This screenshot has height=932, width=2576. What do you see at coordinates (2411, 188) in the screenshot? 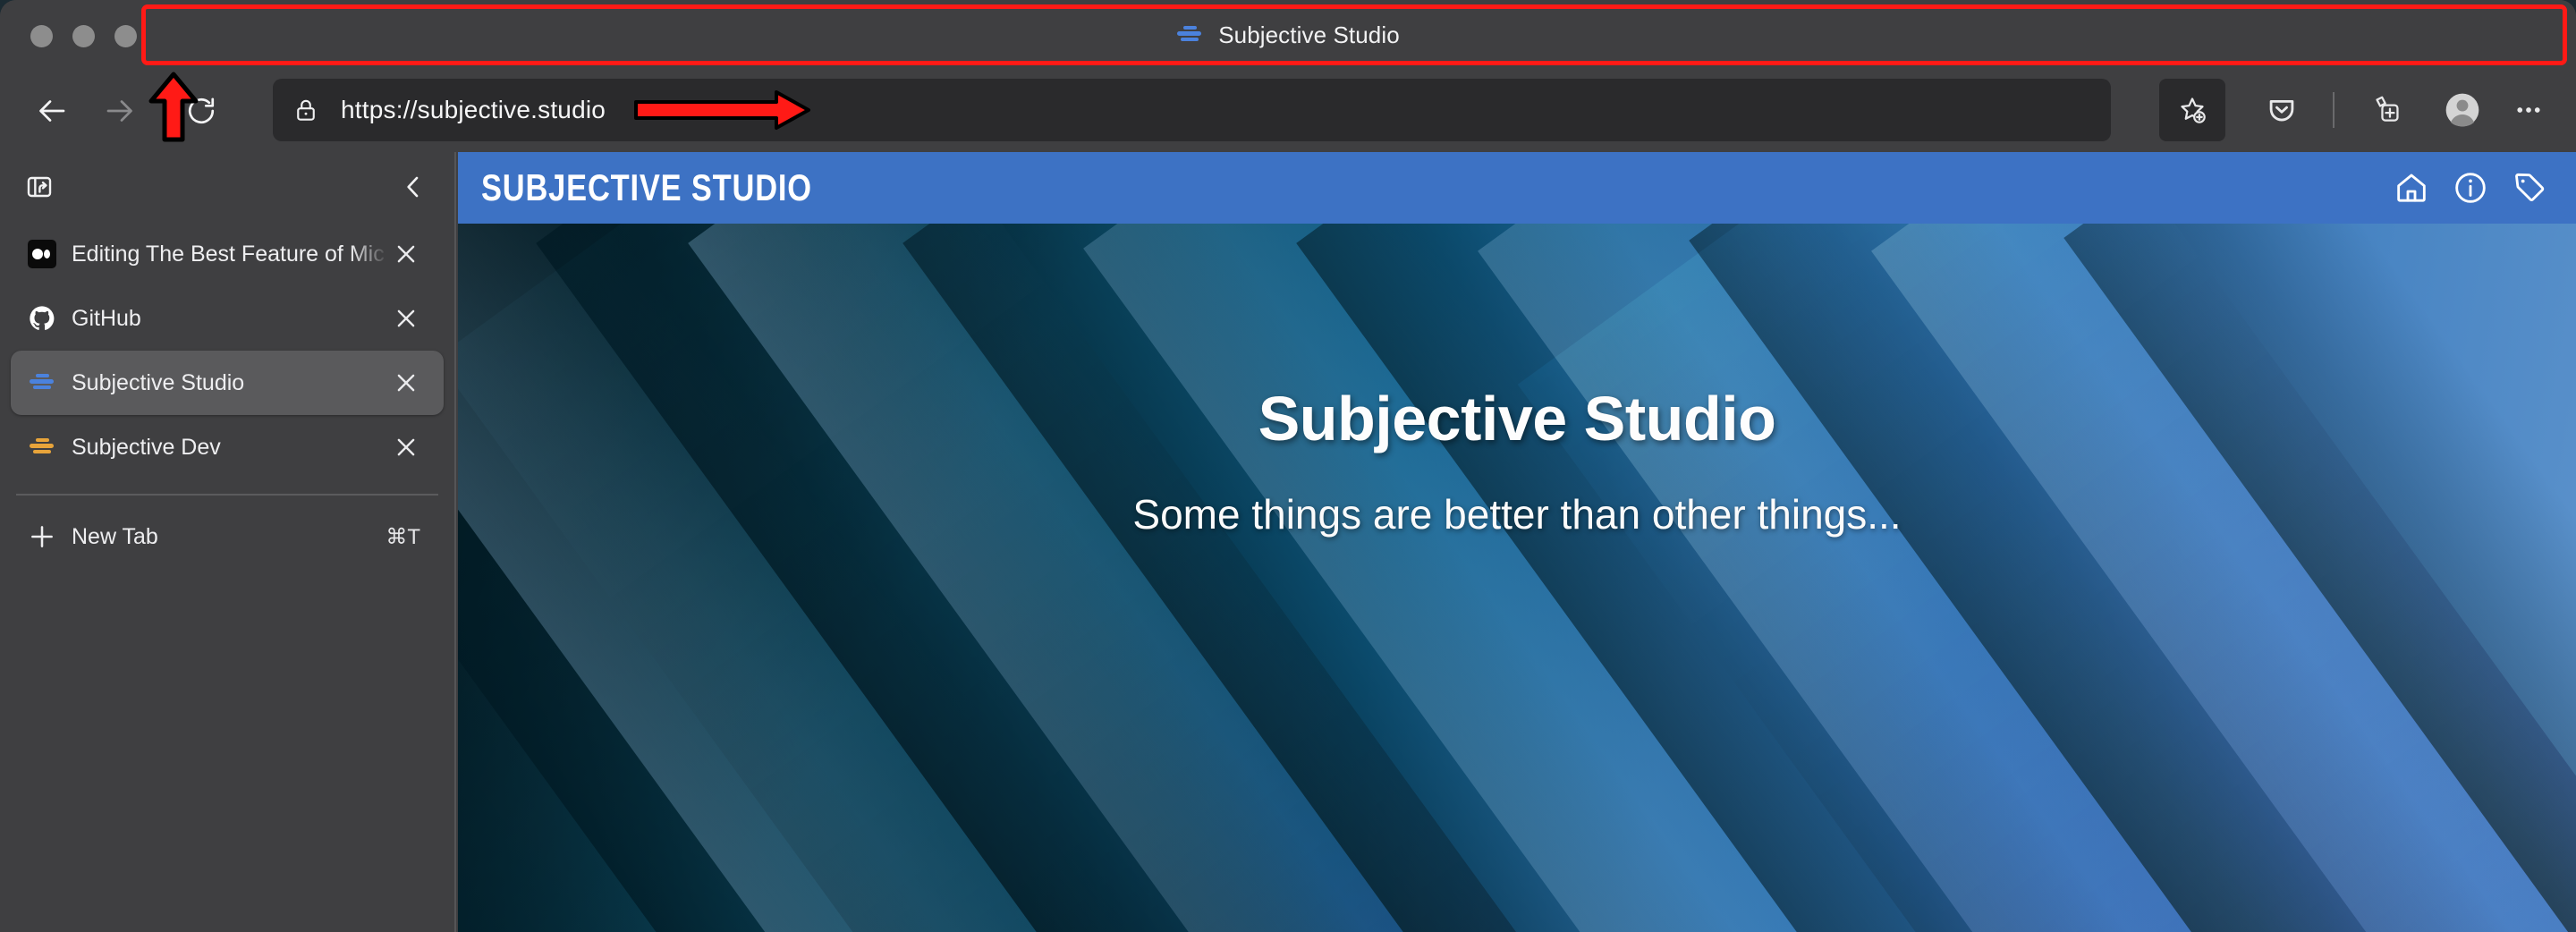
I see `home-icon` at bounding box center [2411, 188].